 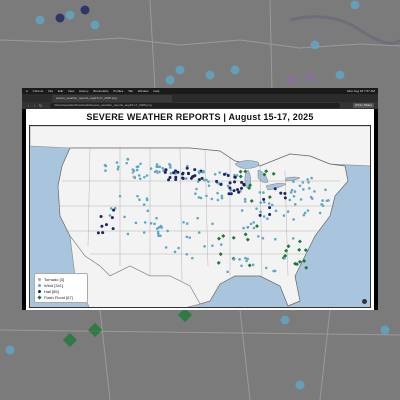 What do you see at coordinates (363, 105) in the screenshot?
I see `share-button: Print / Share` at bounding box center [363, 105].